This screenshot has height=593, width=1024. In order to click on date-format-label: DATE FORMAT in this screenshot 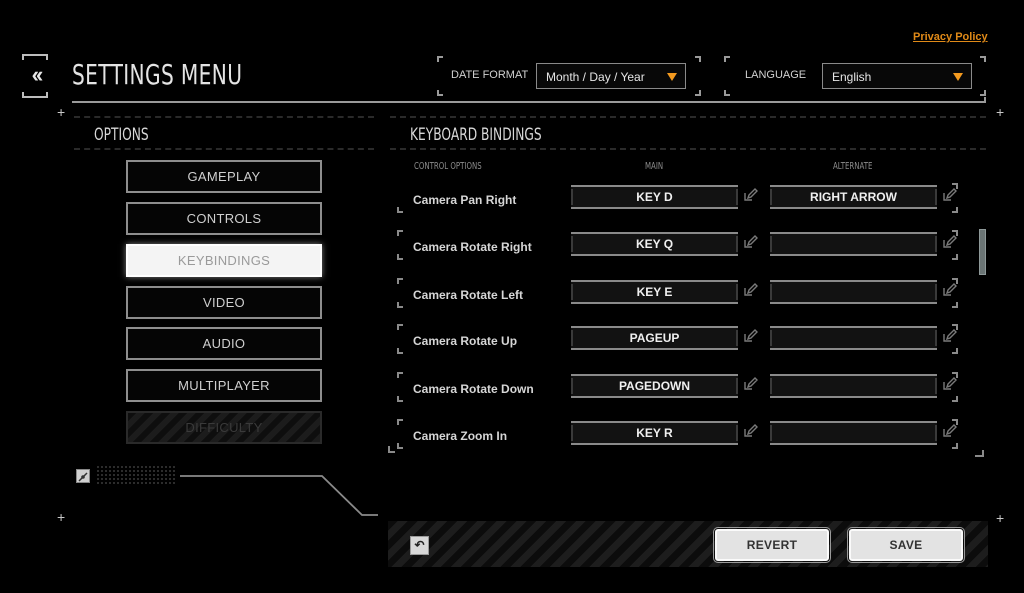, I will do `click(490, 75)`.